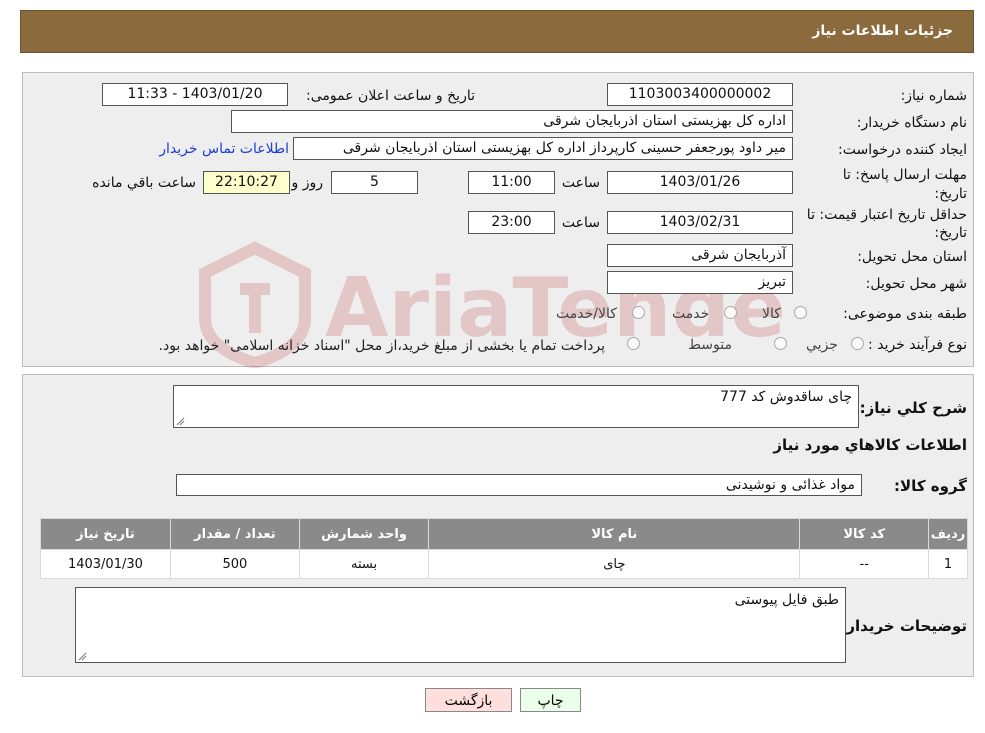  What do you see at coordinates (516, 406) in the screenshot?
I see `summary-field: چای ساقدوش کد 777` at bounding box center [516, 406].